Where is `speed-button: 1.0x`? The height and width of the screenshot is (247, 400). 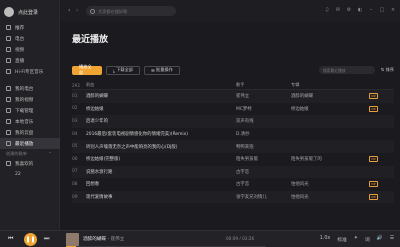
speed-button: 1.0x is located at coordinates (325, 239).